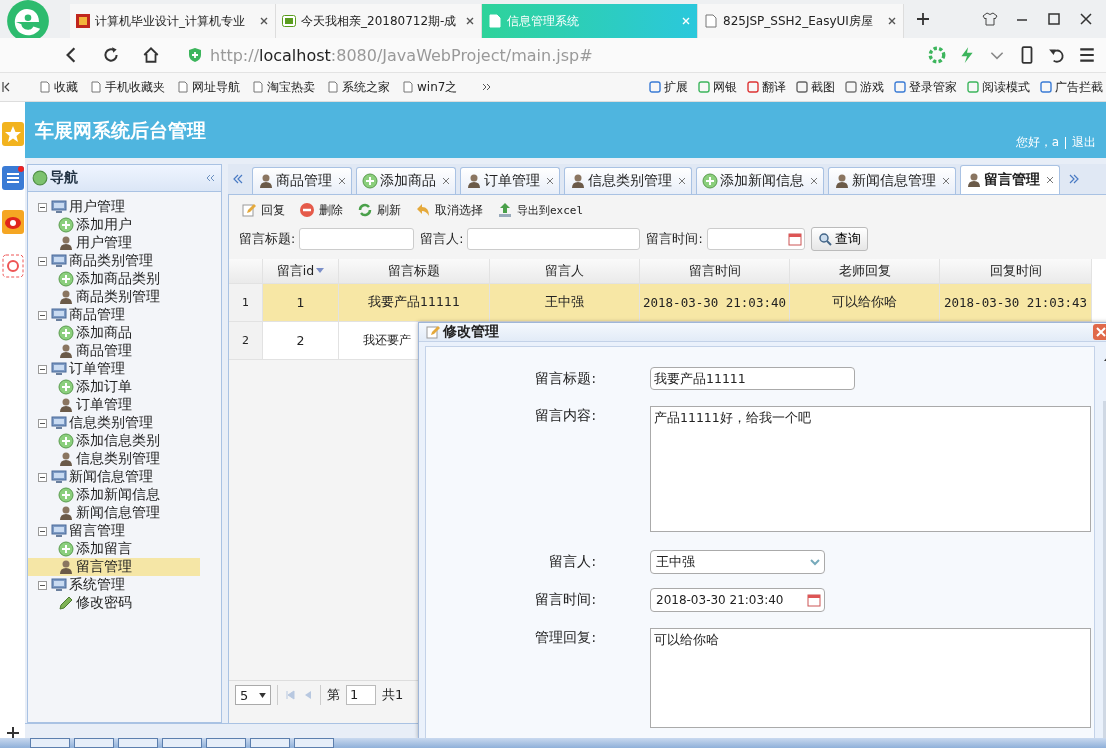 The height and width of the screenshot is (748, 1106). What do you see at coordinates (715, 271) in the screenshot?
I see `column-header: 留言时间` at bounding box center [715, 271].